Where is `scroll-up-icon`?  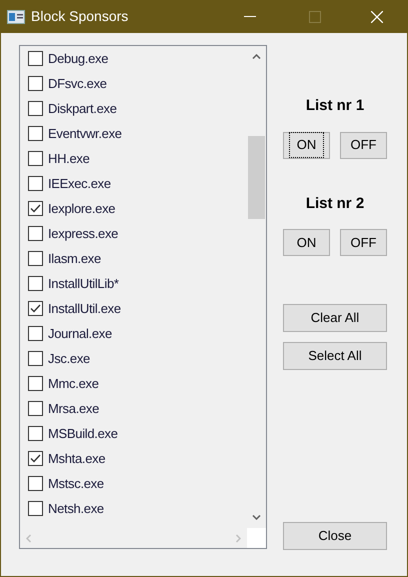
scroll-up-icon is located at coordinates (256, 56).